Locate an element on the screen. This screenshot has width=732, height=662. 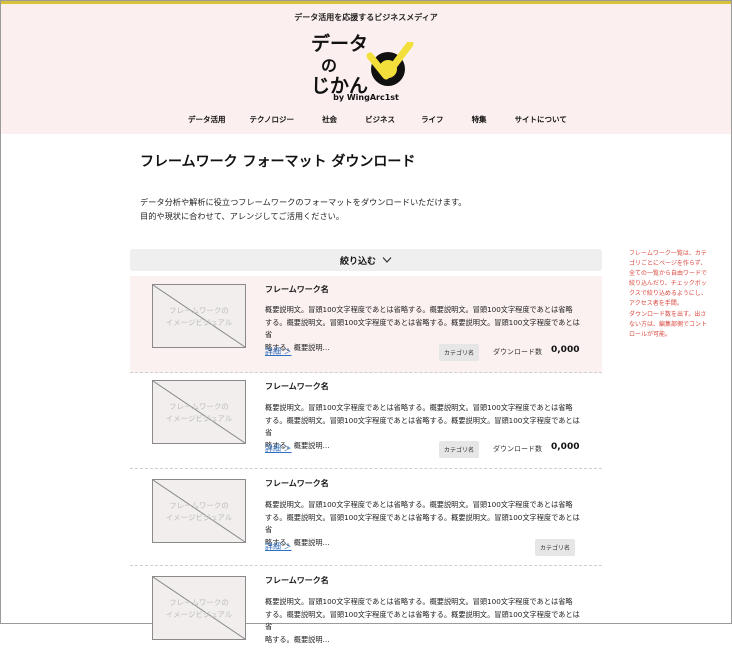
filter-label: 絞り込む is located at coordinates (357, 261).